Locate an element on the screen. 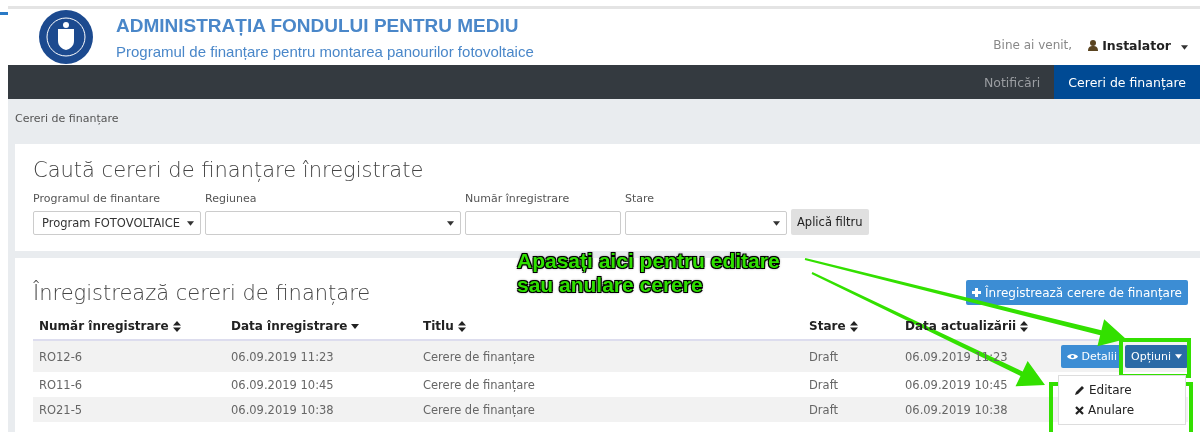 The image size is (1200, 432). pencil-icon is located at coordinates (1080, 390).